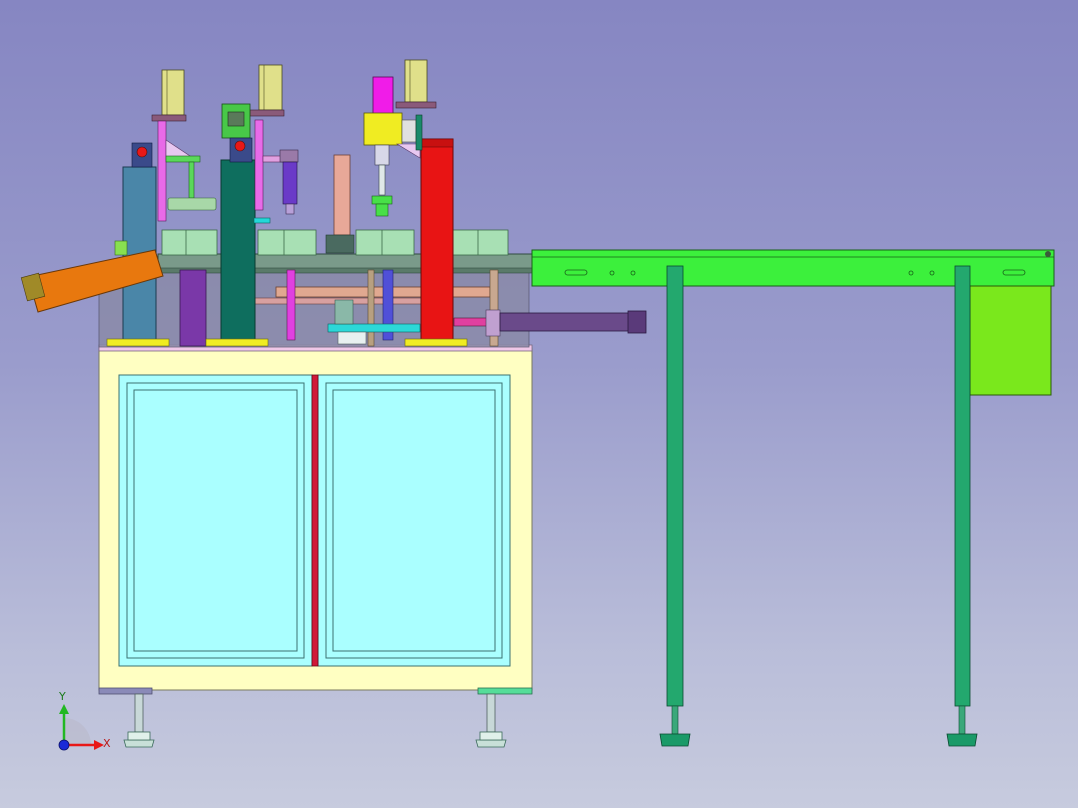 This screenshot has height=808, width=1078. Describe the element at coordinates (675, 506) in the screenshot. I see `conveyor-leg-left` at that location.